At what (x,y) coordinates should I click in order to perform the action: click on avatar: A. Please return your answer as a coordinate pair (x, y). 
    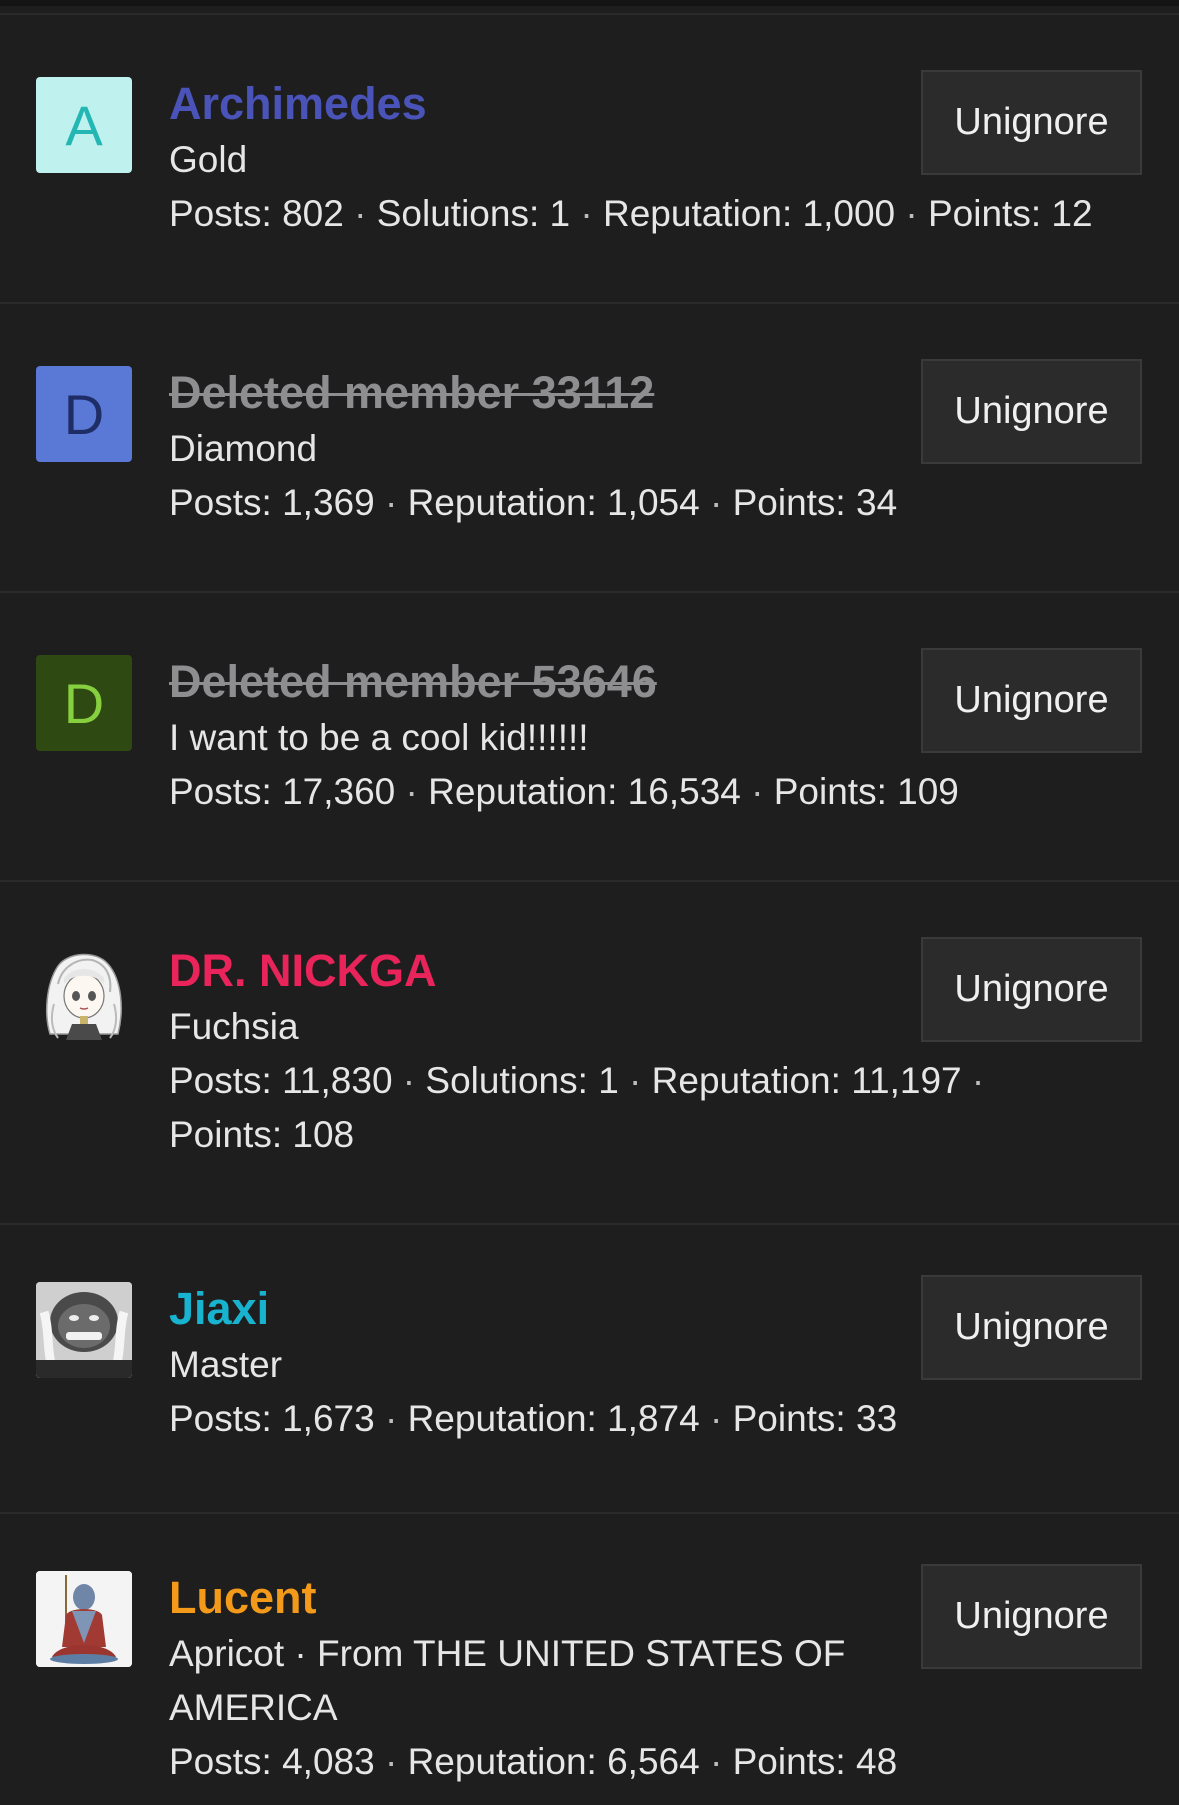
    Looking at the image, I should click on (84, 125).